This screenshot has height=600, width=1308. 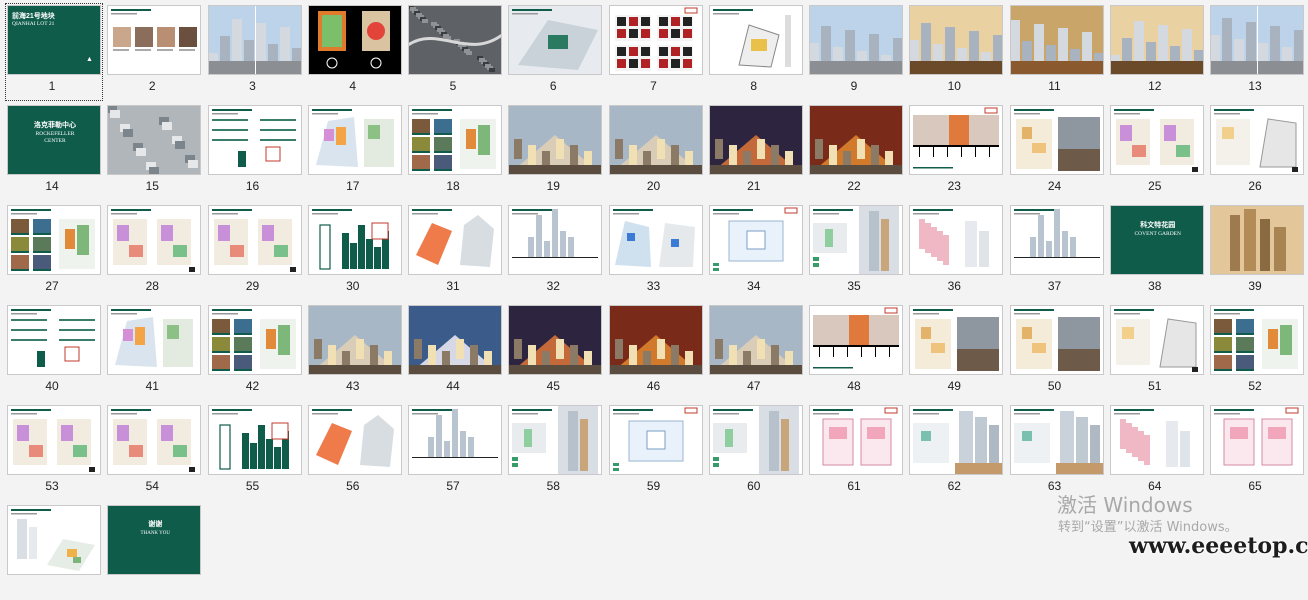 I want to click on slide-thumbnail-16: 16, so click(x=253, y=150).